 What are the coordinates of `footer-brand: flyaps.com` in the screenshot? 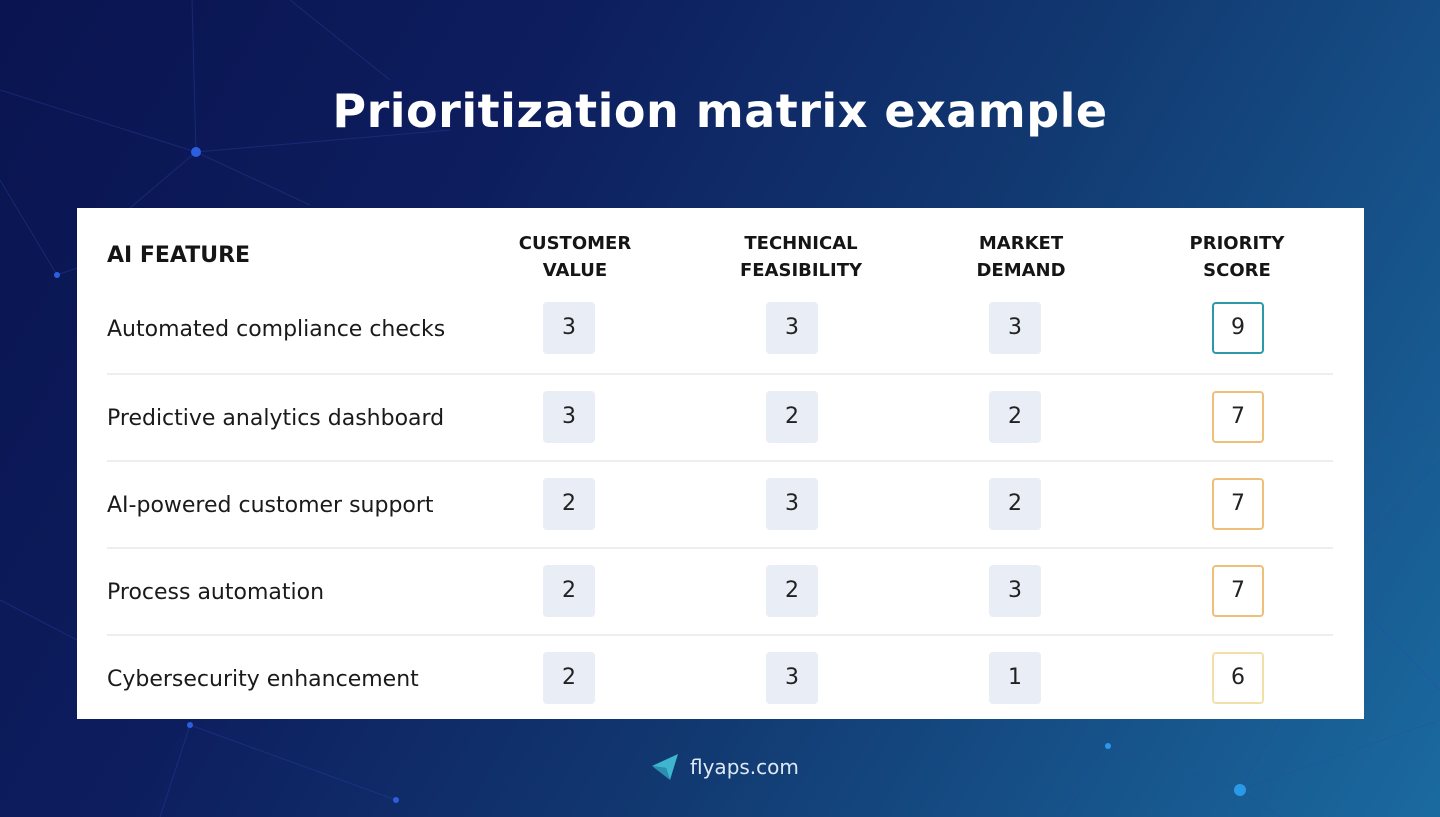 It's located at (724, 767).